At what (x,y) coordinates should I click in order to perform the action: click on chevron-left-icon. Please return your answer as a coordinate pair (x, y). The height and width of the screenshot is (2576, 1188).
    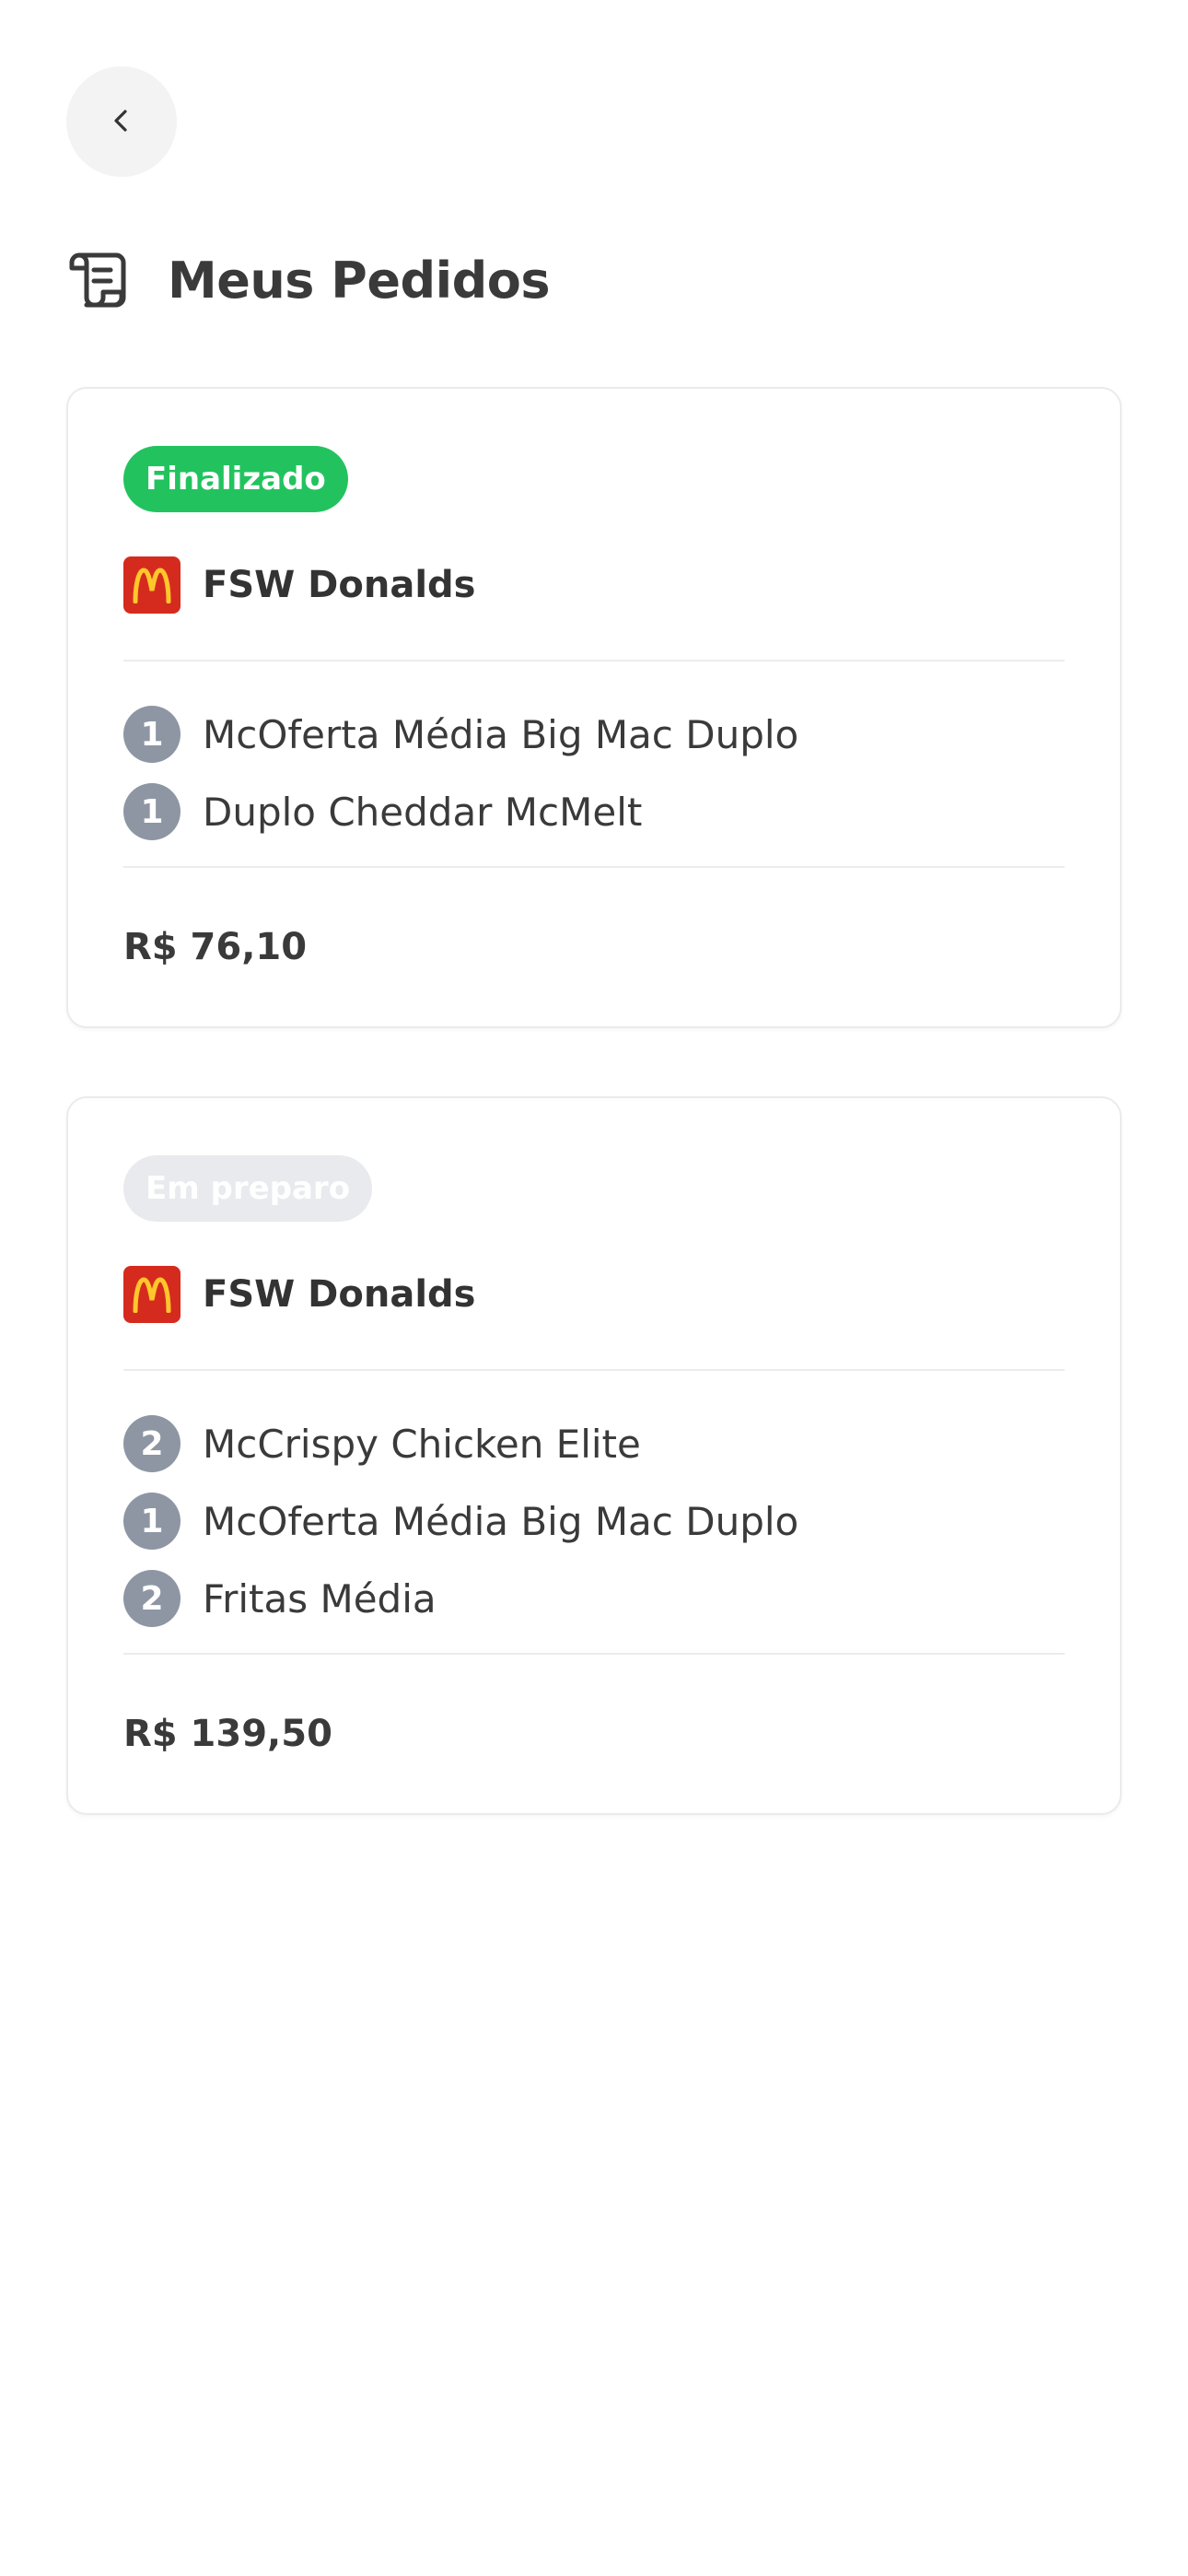
    Looking at the image, I should click on (121, 122).